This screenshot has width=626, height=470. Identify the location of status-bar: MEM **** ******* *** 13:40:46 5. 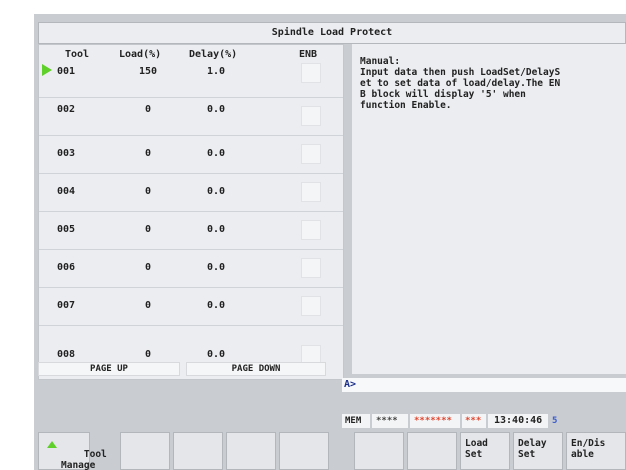
(484, 421).